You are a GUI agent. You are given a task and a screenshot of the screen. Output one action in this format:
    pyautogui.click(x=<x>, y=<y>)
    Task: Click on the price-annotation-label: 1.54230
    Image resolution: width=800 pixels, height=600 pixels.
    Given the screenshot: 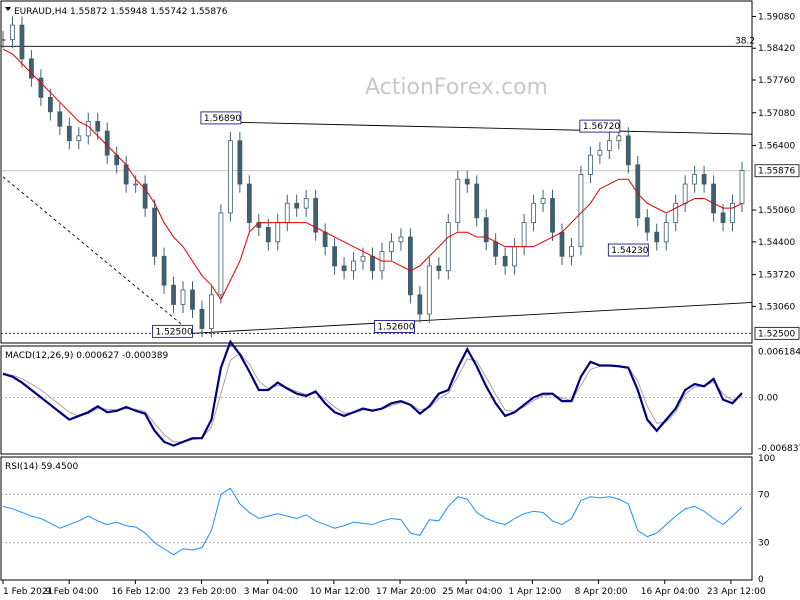 What is the action you would take?
    pyautogui.click(x=629, y=251)
    